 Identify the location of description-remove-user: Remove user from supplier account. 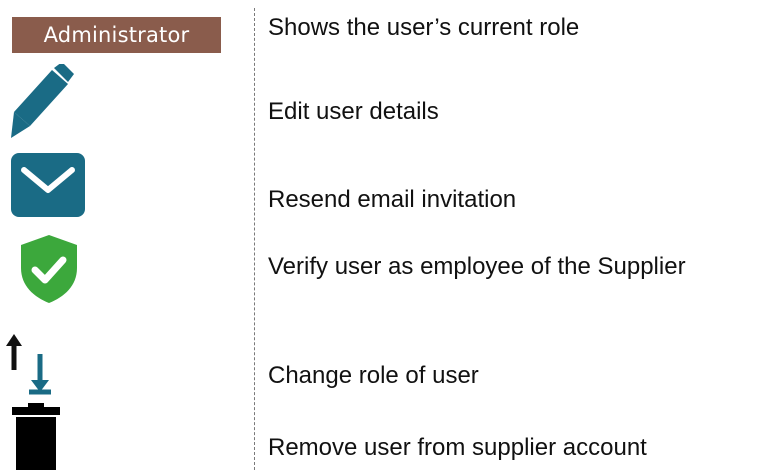
(457, 447).